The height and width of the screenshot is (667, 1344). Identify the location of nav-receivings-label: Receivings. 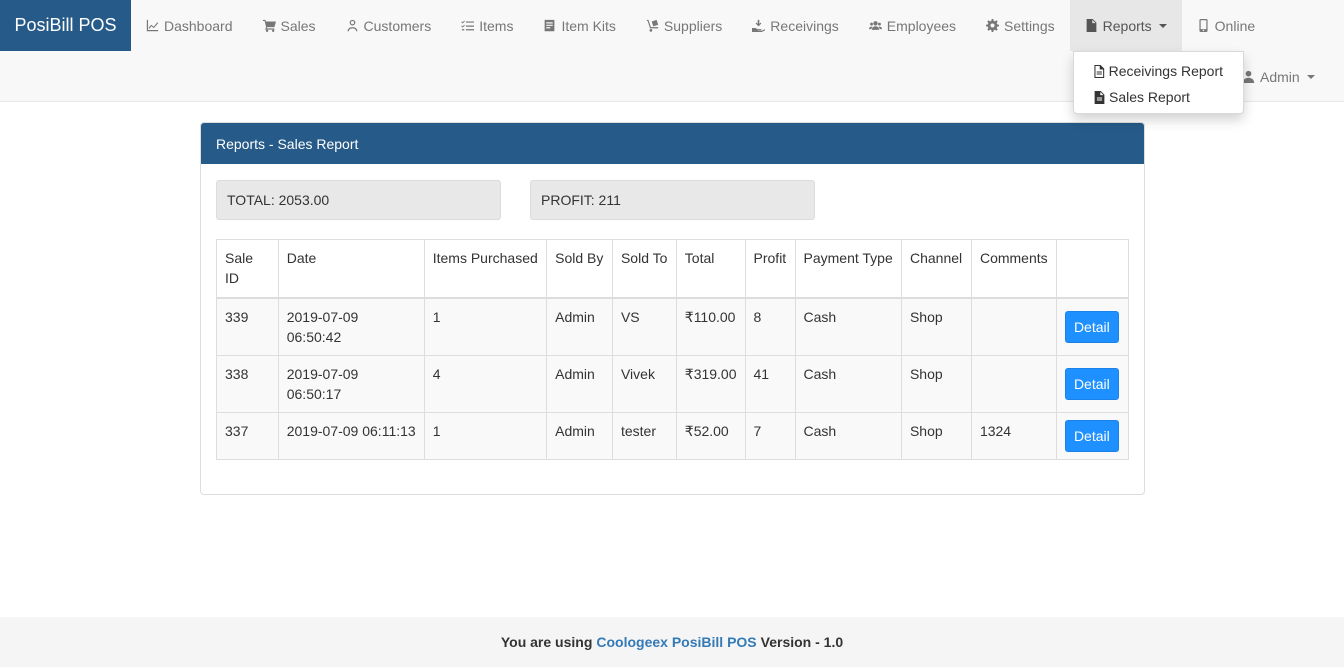
(804, 25).